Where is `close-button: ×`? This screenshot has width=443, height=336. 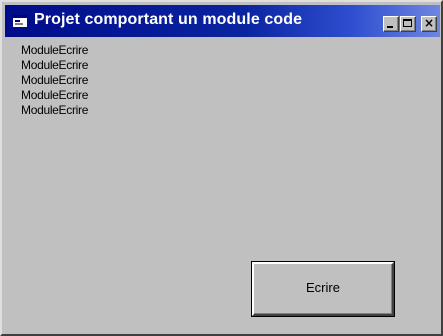 close-button: × is located at coordinates (429, 24).